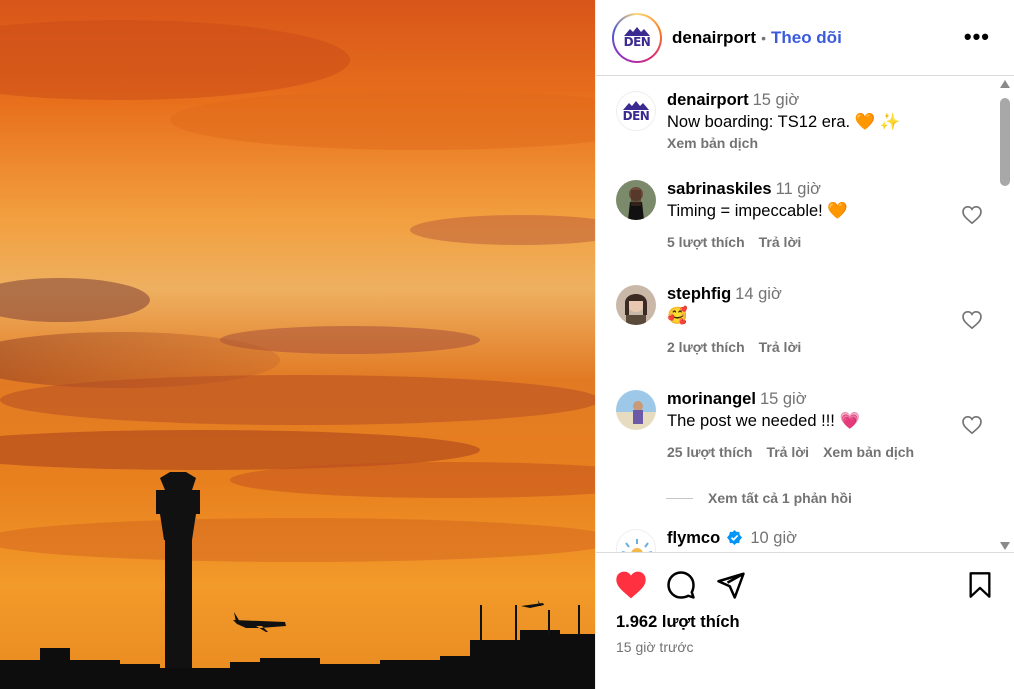 Image resolution: width=1014 pixels, height=689 pixels. Describe the element at coordinates (773, 538) in the screenshot. I see `comment-time: 10 giờ` at that location.